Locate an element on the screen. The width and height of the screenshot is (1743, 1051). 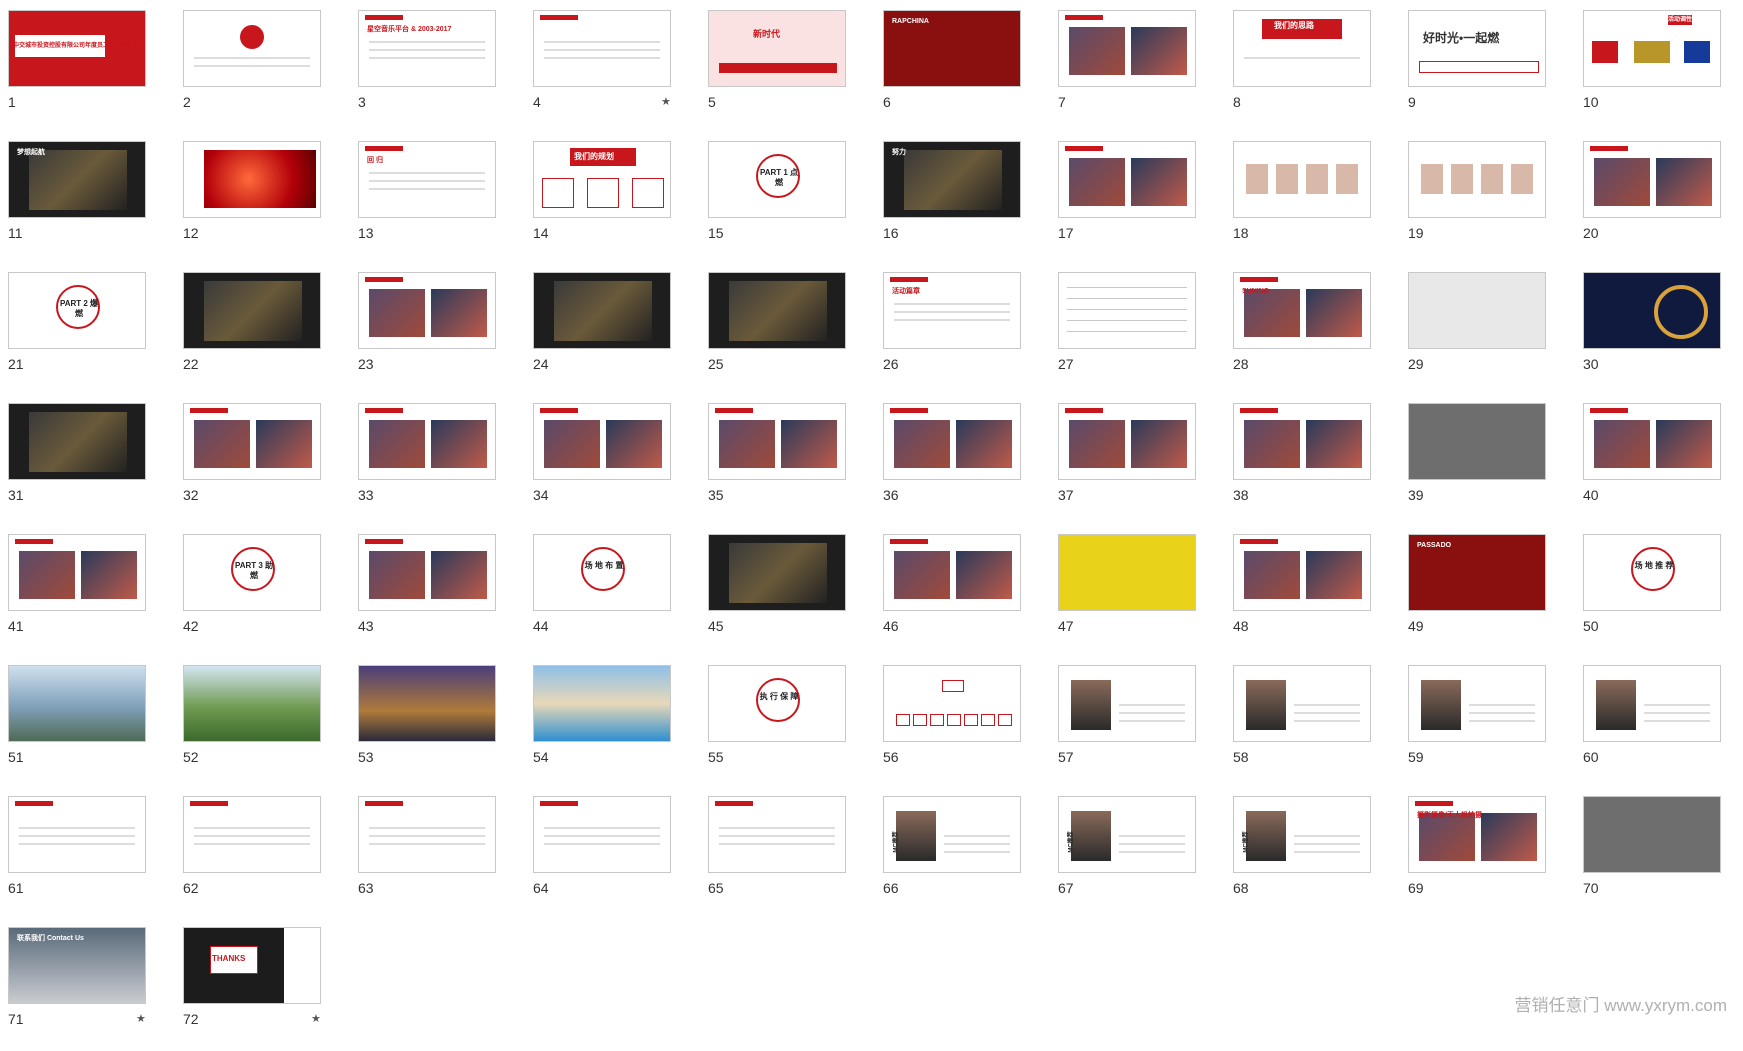
slide-thumbnail-27: 27 is located at coordinates (1128, 334).